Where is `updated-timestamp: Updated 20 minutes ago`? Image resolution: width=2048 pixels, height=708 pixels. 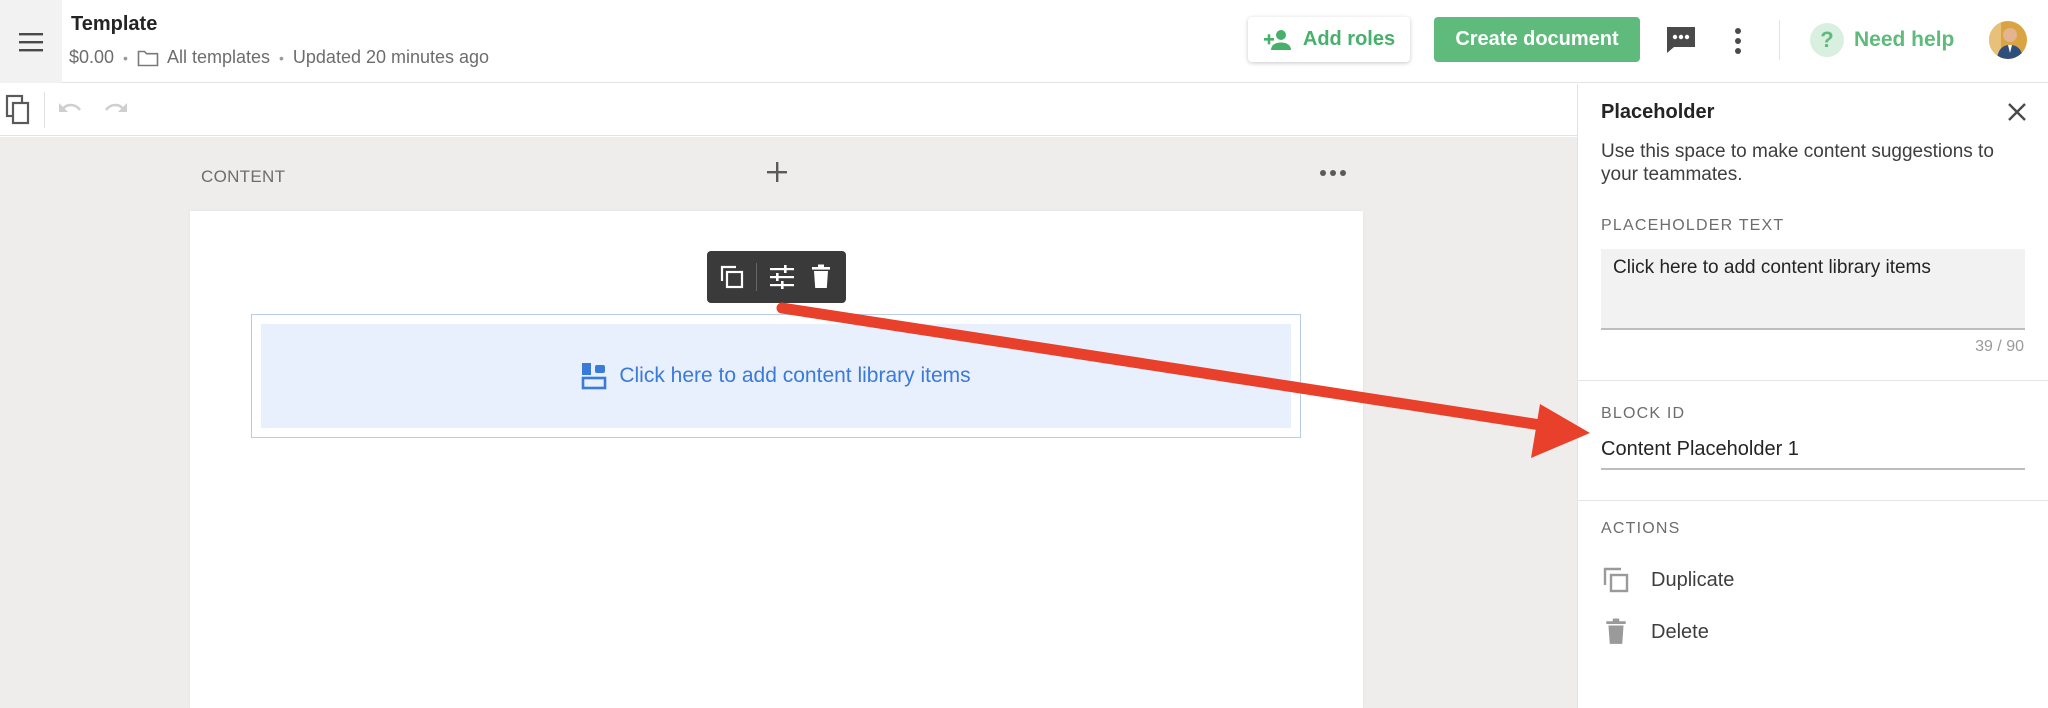
updated-timestamp: Updated 20 minutes ago is located at coordinates (391, 57).